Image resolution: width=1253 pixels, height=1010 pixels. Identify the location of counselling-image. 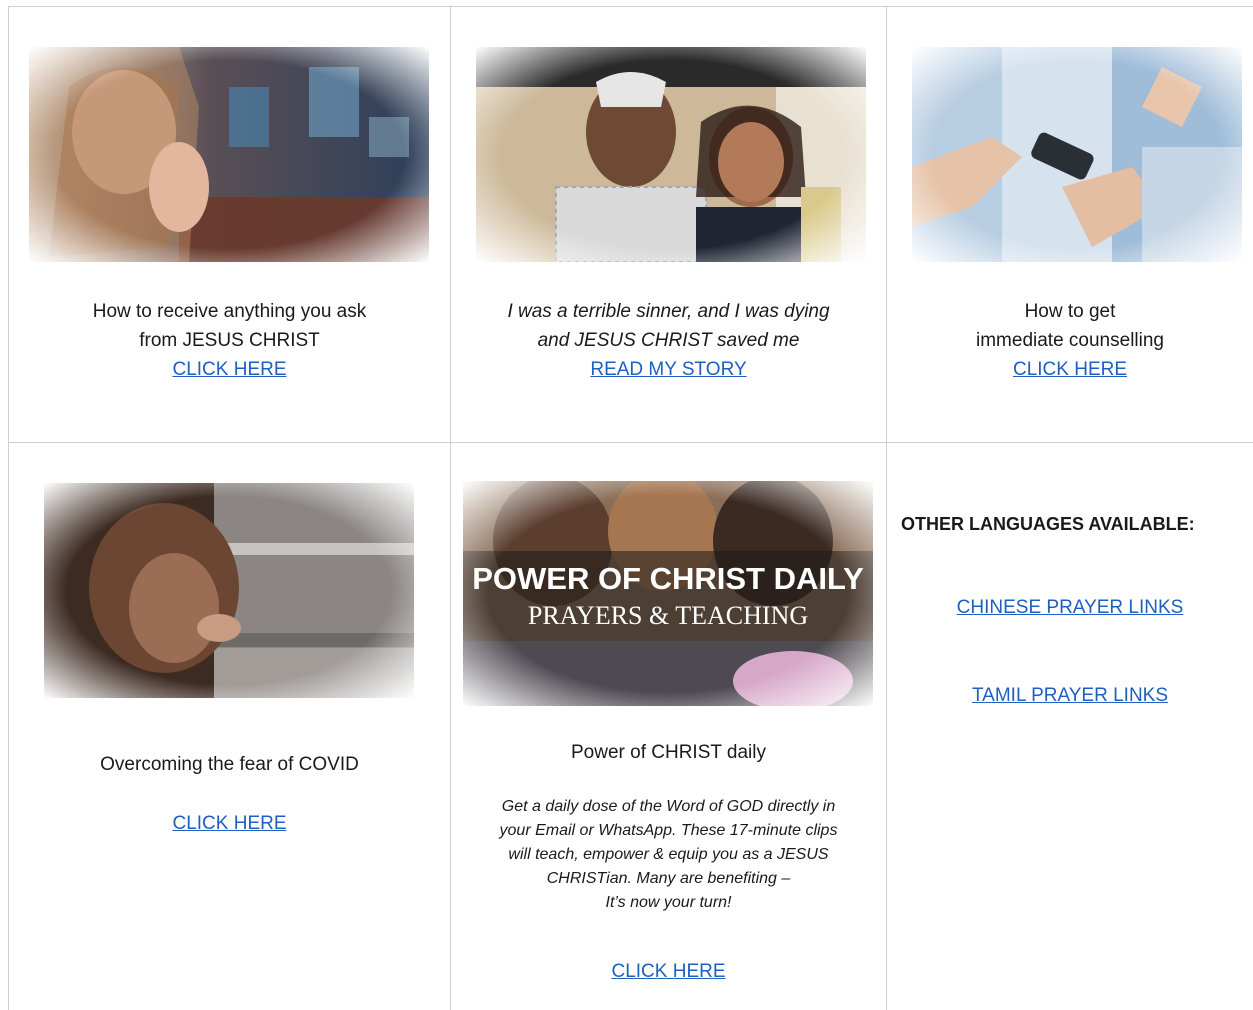
(1077, 154).